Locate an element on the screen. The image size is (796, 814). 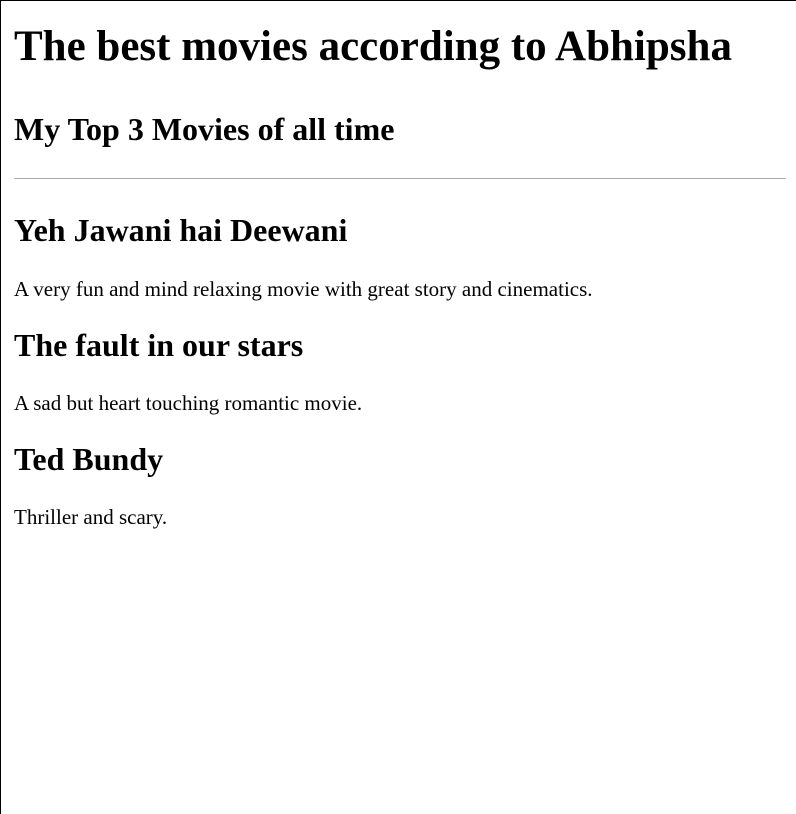
movie-title: Ted Bundy is located at coordinates (89, 459).